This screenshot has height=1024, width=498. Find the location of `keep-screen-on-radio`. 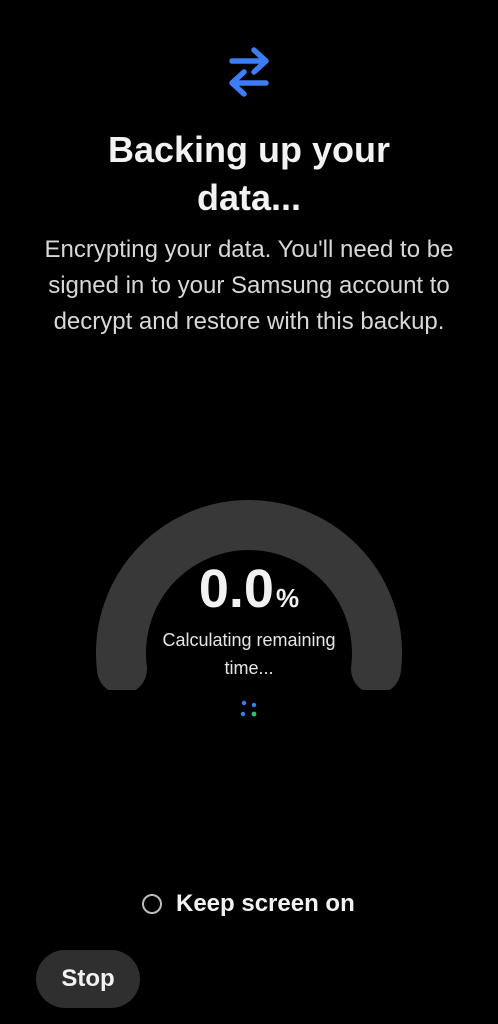

keep-screen-on-radio is located at coordinates (152, 904).